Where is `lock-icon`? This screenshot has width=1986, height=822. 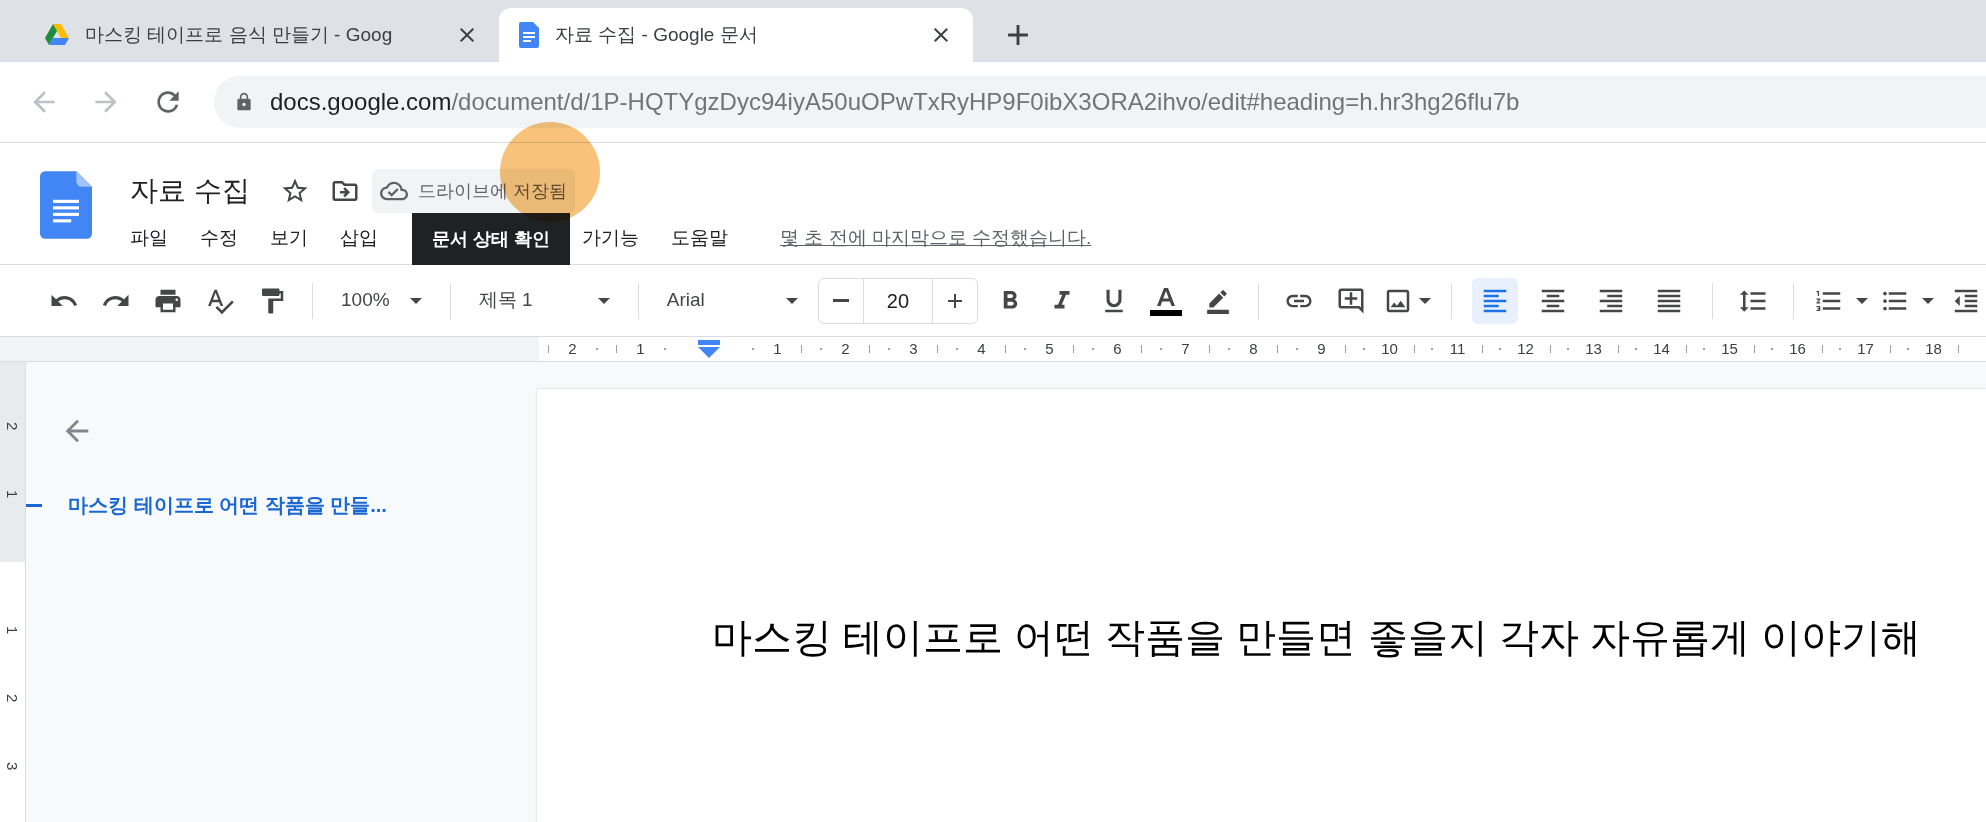
lock-icon is located at coordinates (244, 102).